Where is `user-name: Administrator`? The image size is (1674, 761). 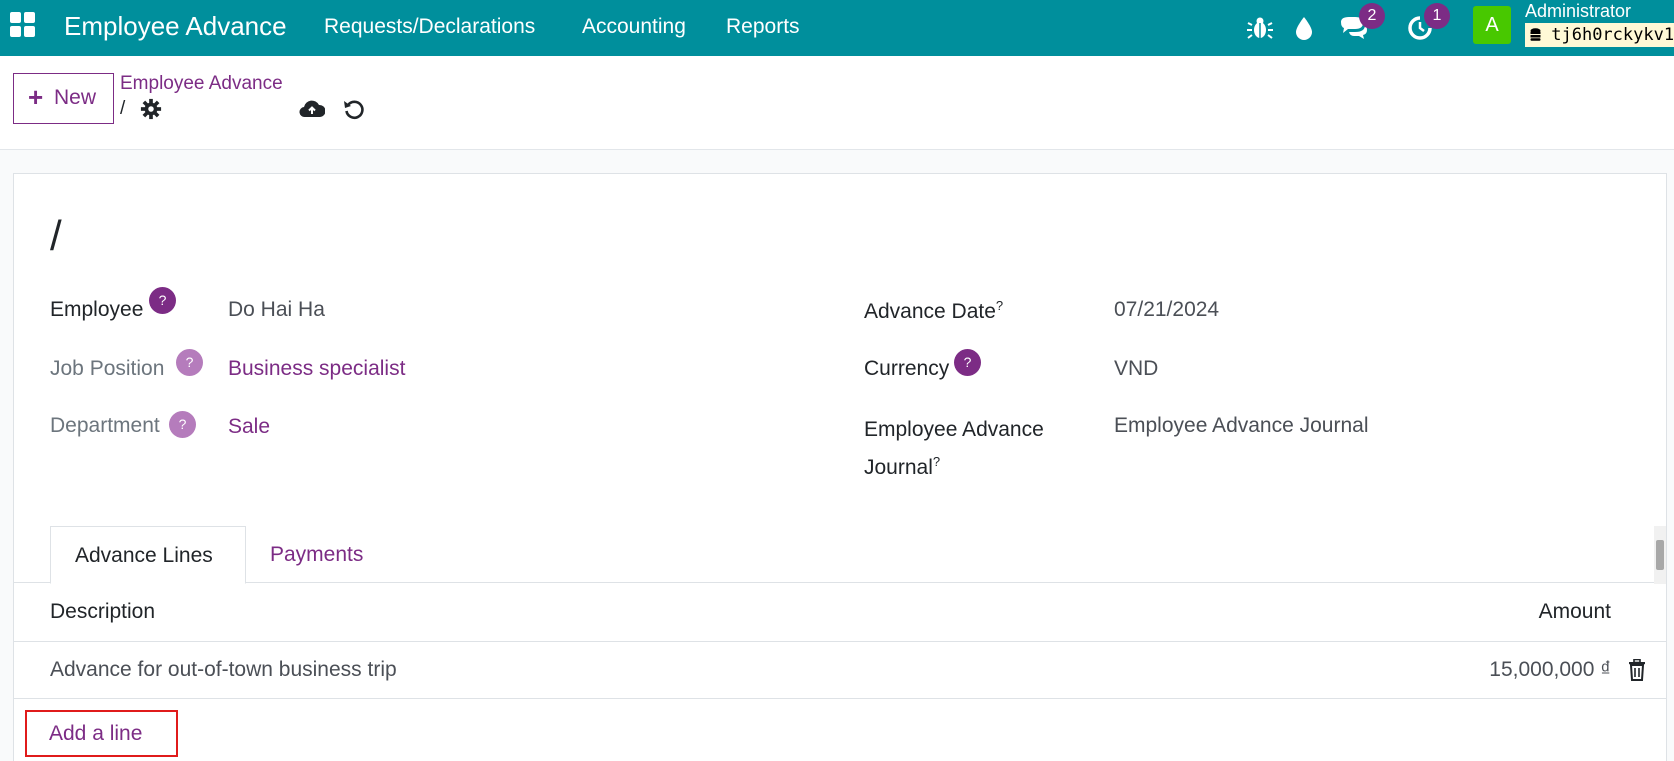
user-name: Administrator is located at coordinates (1578, 11).